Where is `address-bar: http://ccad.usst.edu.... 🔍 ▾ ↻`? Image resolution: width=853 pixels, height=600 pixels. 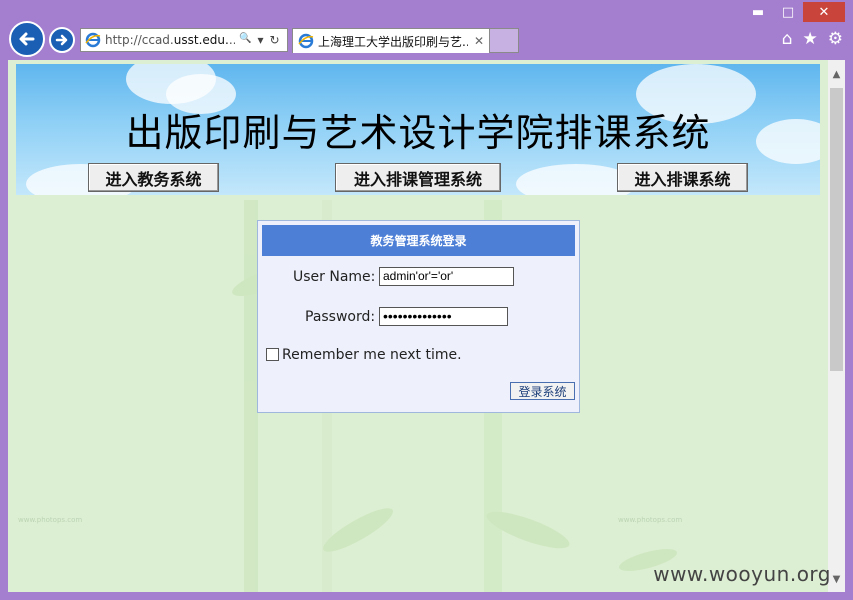
address-bar: http://ccad.usst.edu.... 🔍 ▾ ↻ is located at coordinates (184, 40).